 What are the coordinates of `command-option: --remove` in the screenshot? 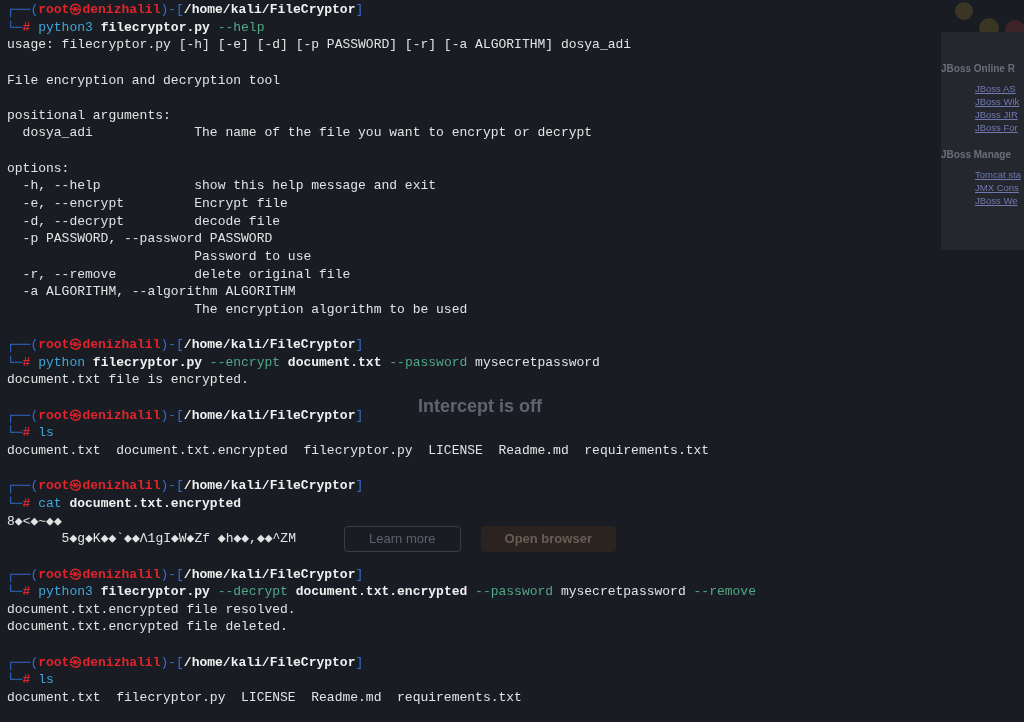 It's located at (724, 592).